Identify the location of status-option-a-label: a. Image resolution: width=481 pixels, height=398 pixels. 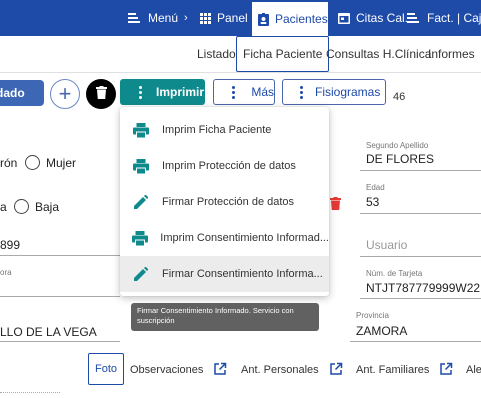
(3, 207).